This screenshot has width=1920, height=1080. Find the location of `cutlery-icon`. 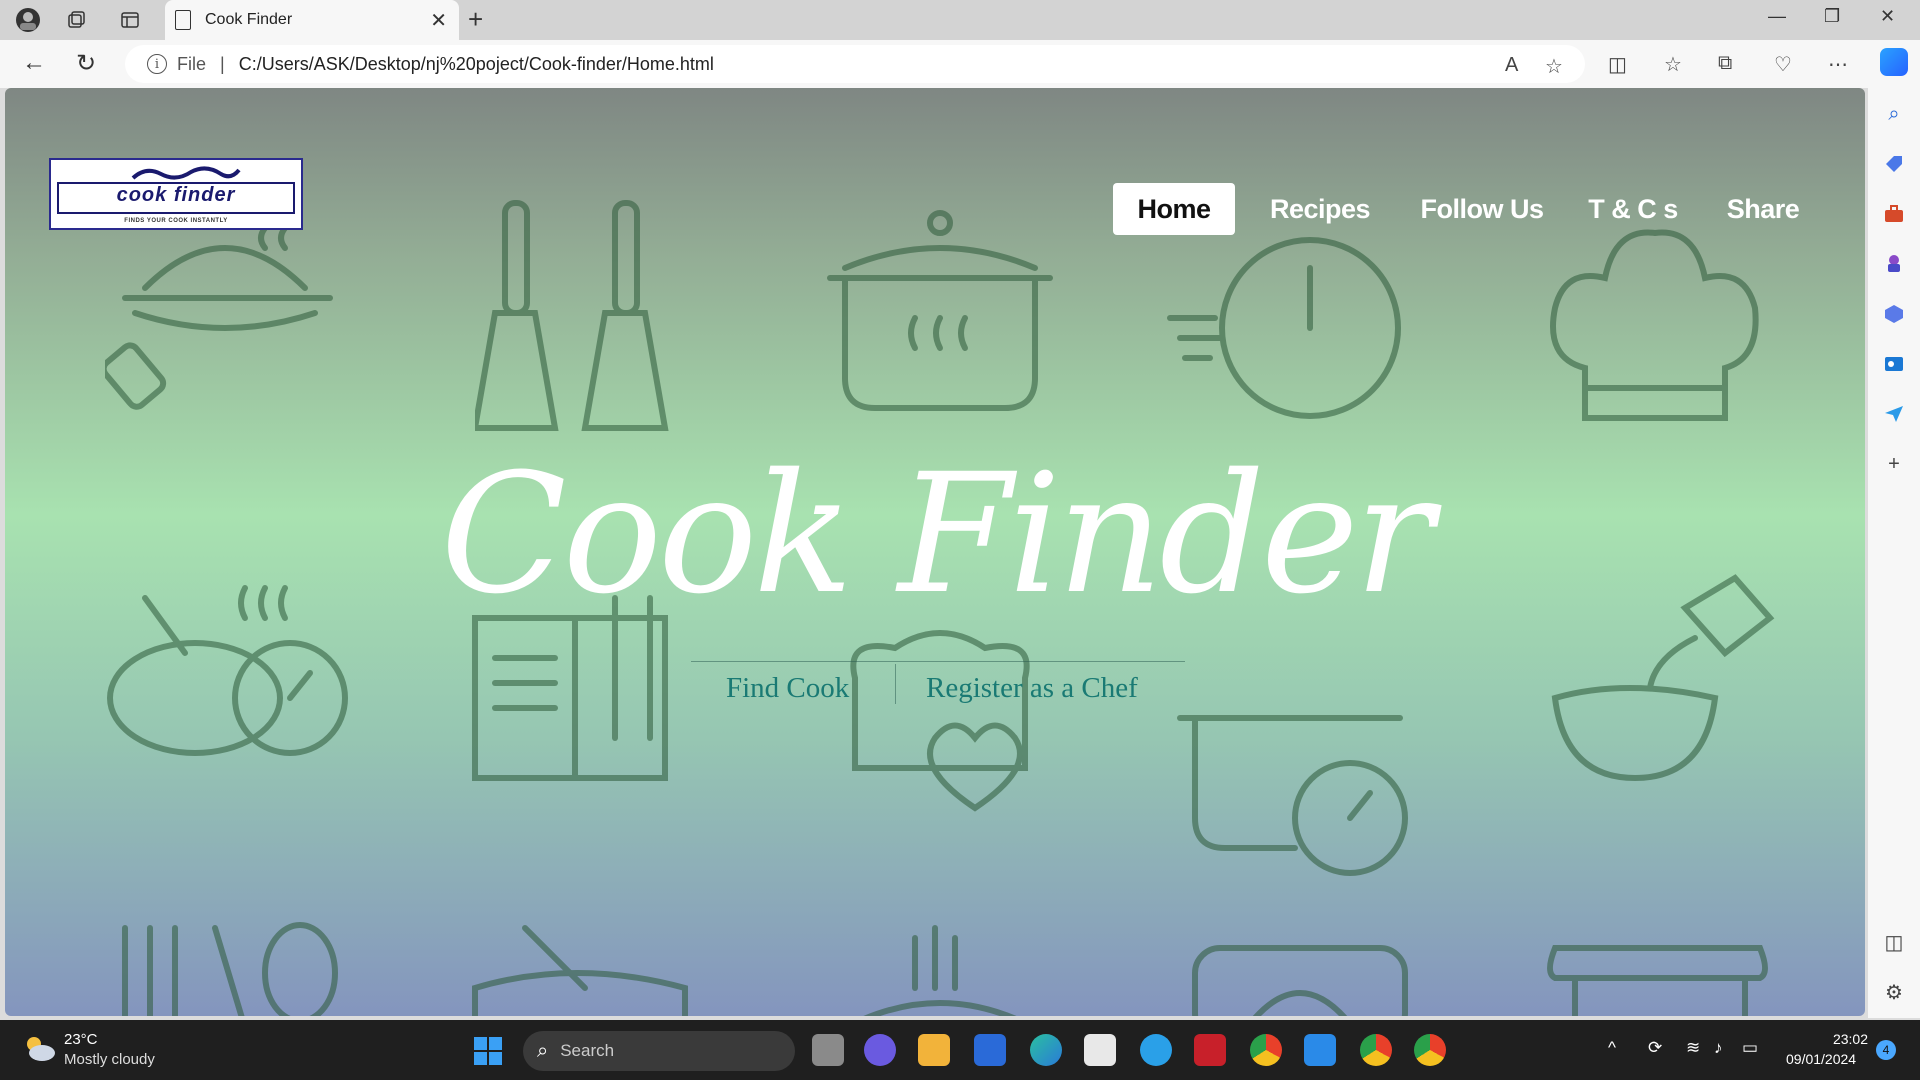

cutlery-icon is located at coordinates (230, 969).